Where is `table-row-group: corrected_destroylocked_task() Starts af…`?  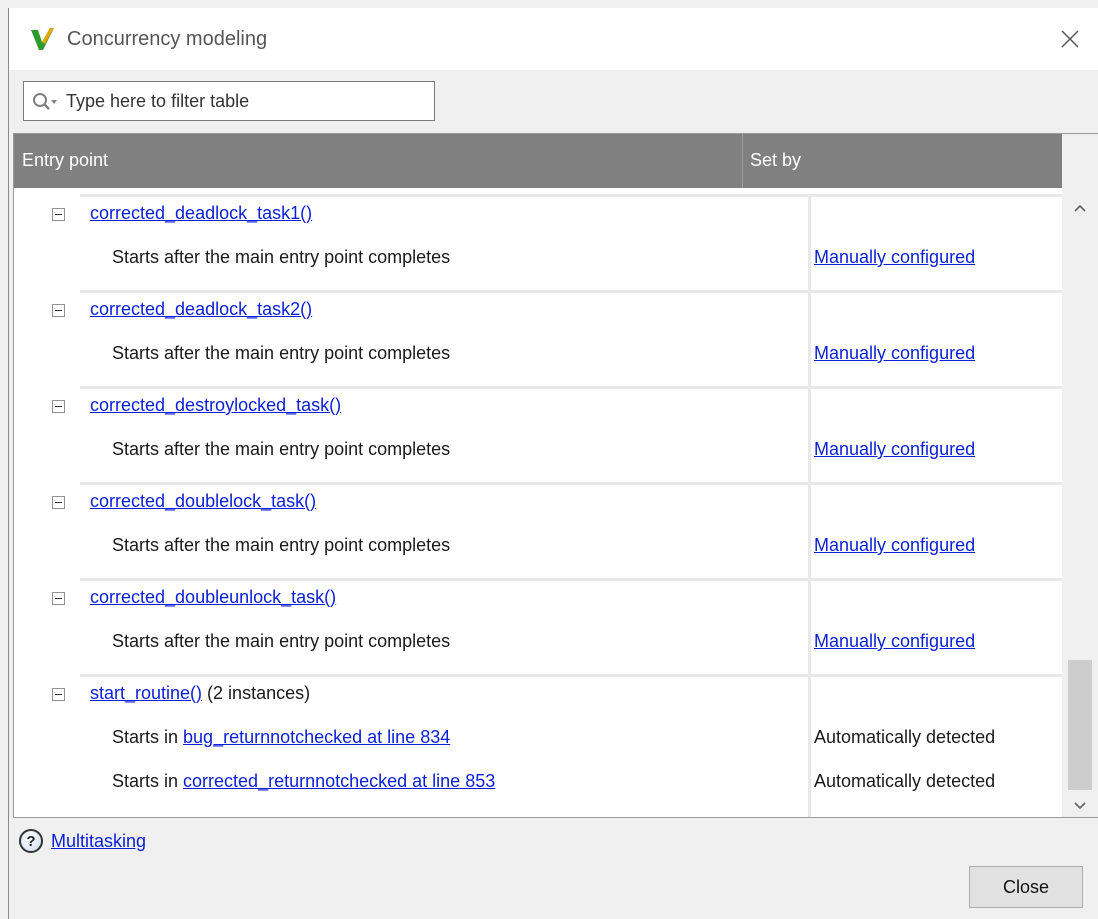
table-row-group: corrected_destroylocked_task() Starts af… is located at coordinates (557, 434).